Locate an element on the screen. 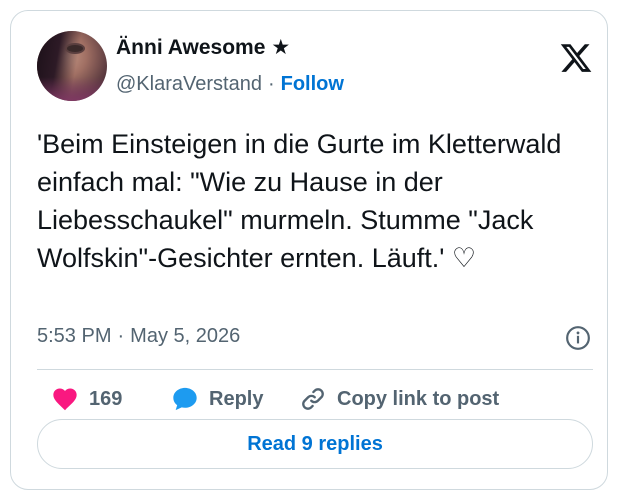 The image size is (620, 502). post-date: May 5, 2026 is located at coordinates (185, 336).